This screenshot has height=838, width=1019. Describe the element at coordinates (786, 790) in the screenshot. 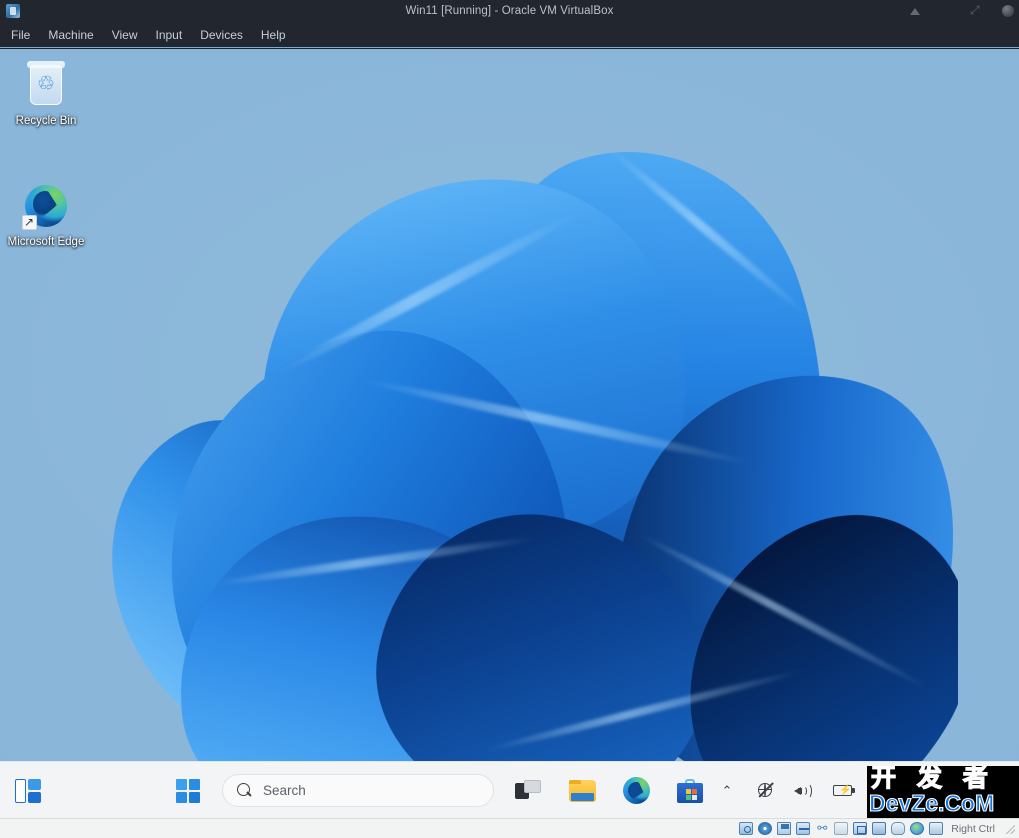

I see `system-tray: ⌃ ⚡` at that location.